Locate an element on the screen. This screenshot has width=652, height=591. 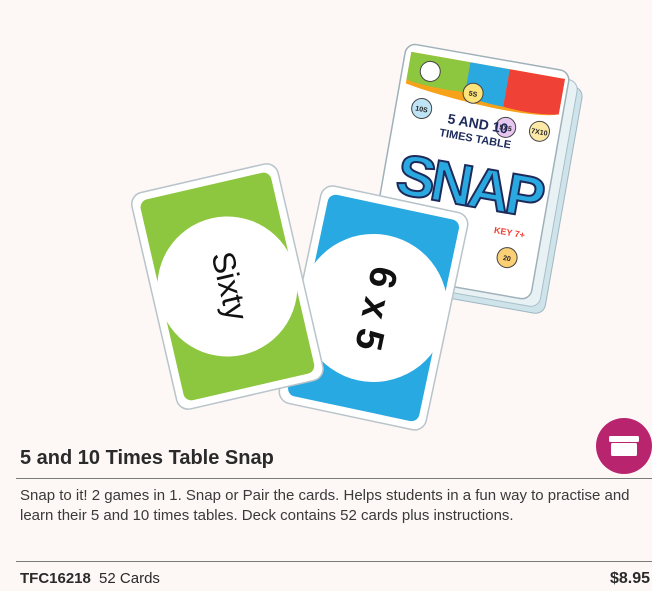
product-sku: TFC16218 is located at coordinates (55, 578).